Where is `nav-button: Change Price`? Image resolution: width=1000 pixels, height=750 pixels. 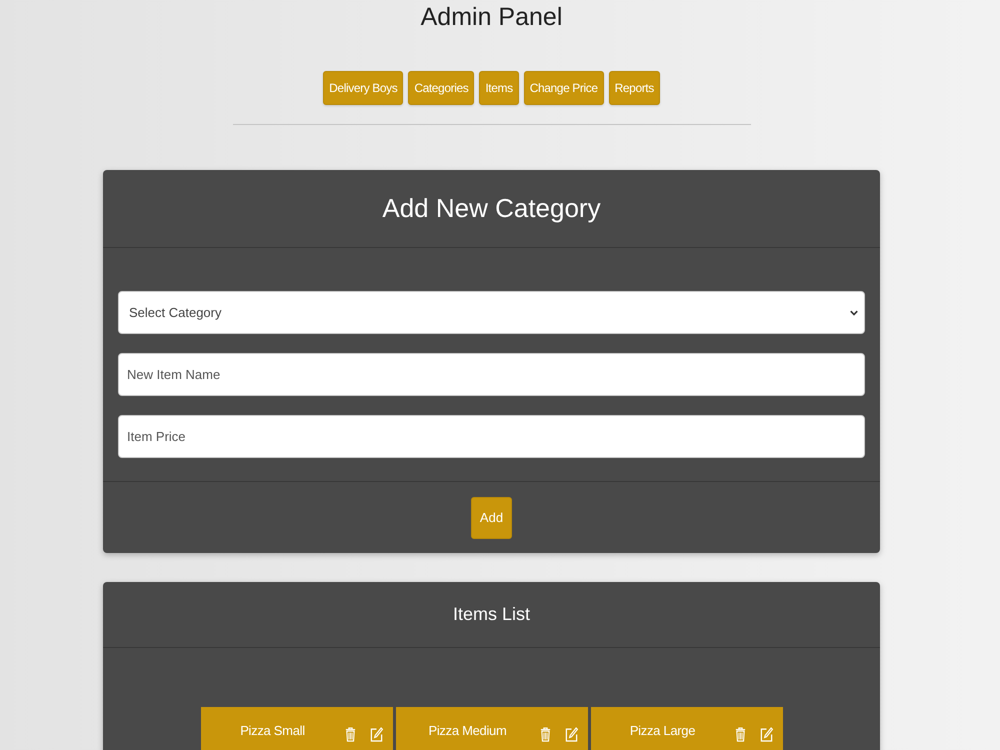 nav-button: Change Price is located at coordinates (564, 88).